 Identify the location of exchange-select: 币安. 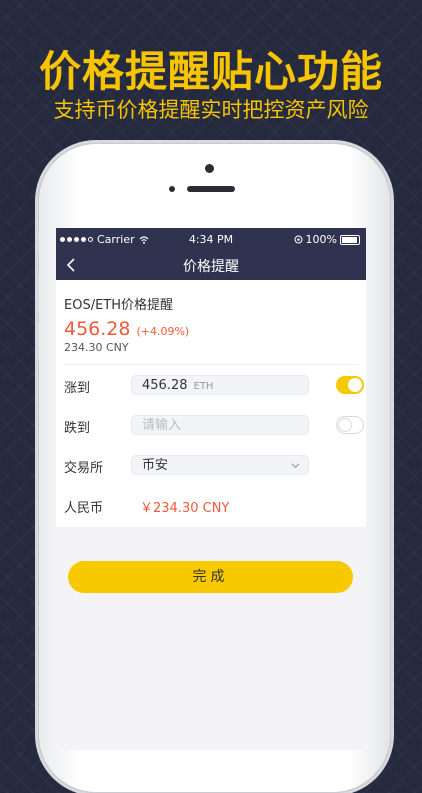
(220, 465).